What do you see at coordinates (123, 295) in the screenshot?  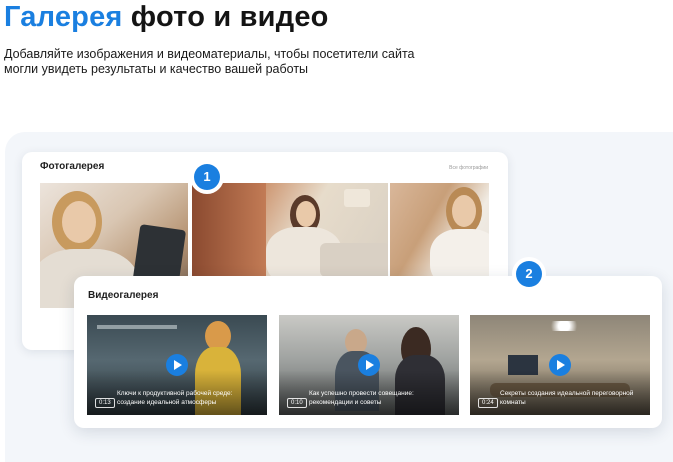 I see `video-gallery-title: Видеогалерея` at bounding box center [123, 295].